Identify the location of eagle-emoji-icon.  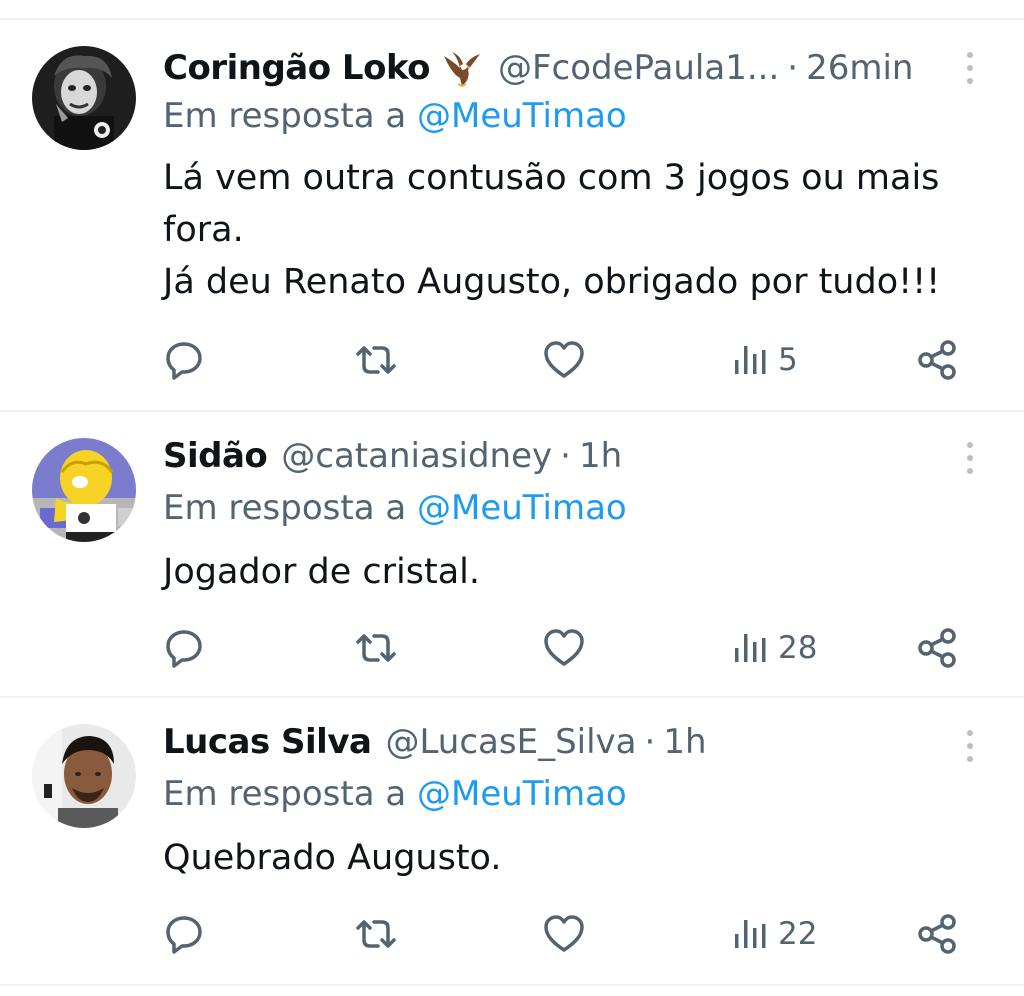
(462, 68).